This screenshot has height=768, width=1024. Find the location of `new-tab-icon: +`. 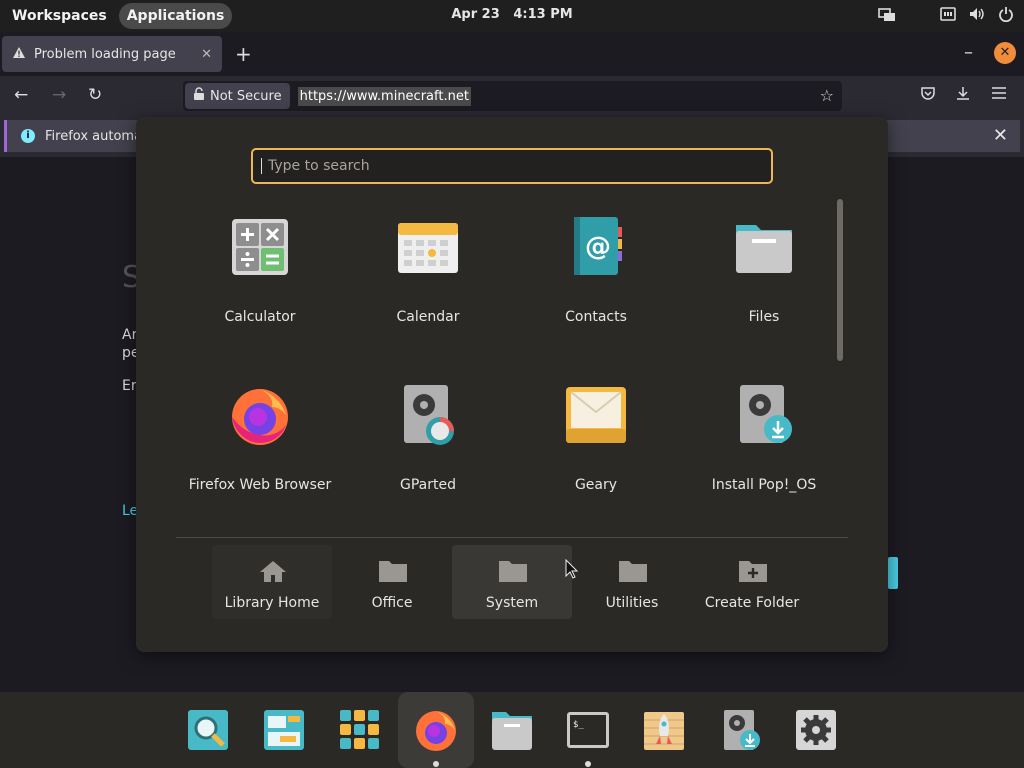

new-tab-icon: + is located at coordinates (243, 54).